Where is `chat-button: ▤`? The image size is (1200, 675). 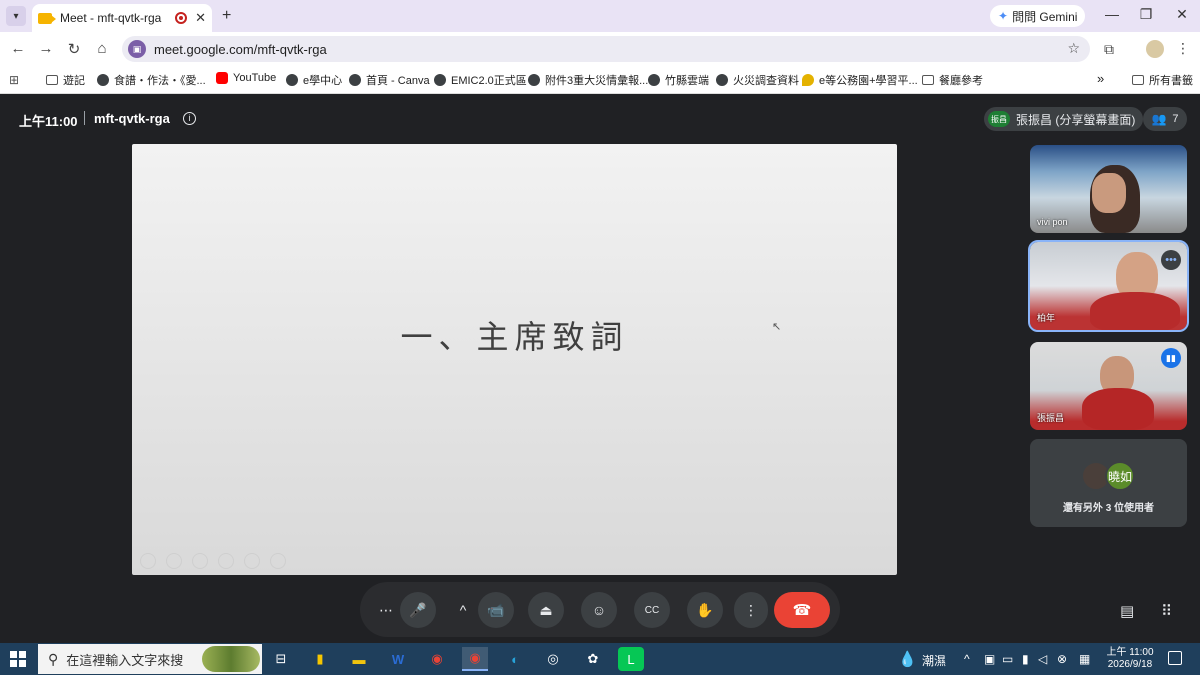 chat-button: ▤ is located at coordinates (1127, 611).